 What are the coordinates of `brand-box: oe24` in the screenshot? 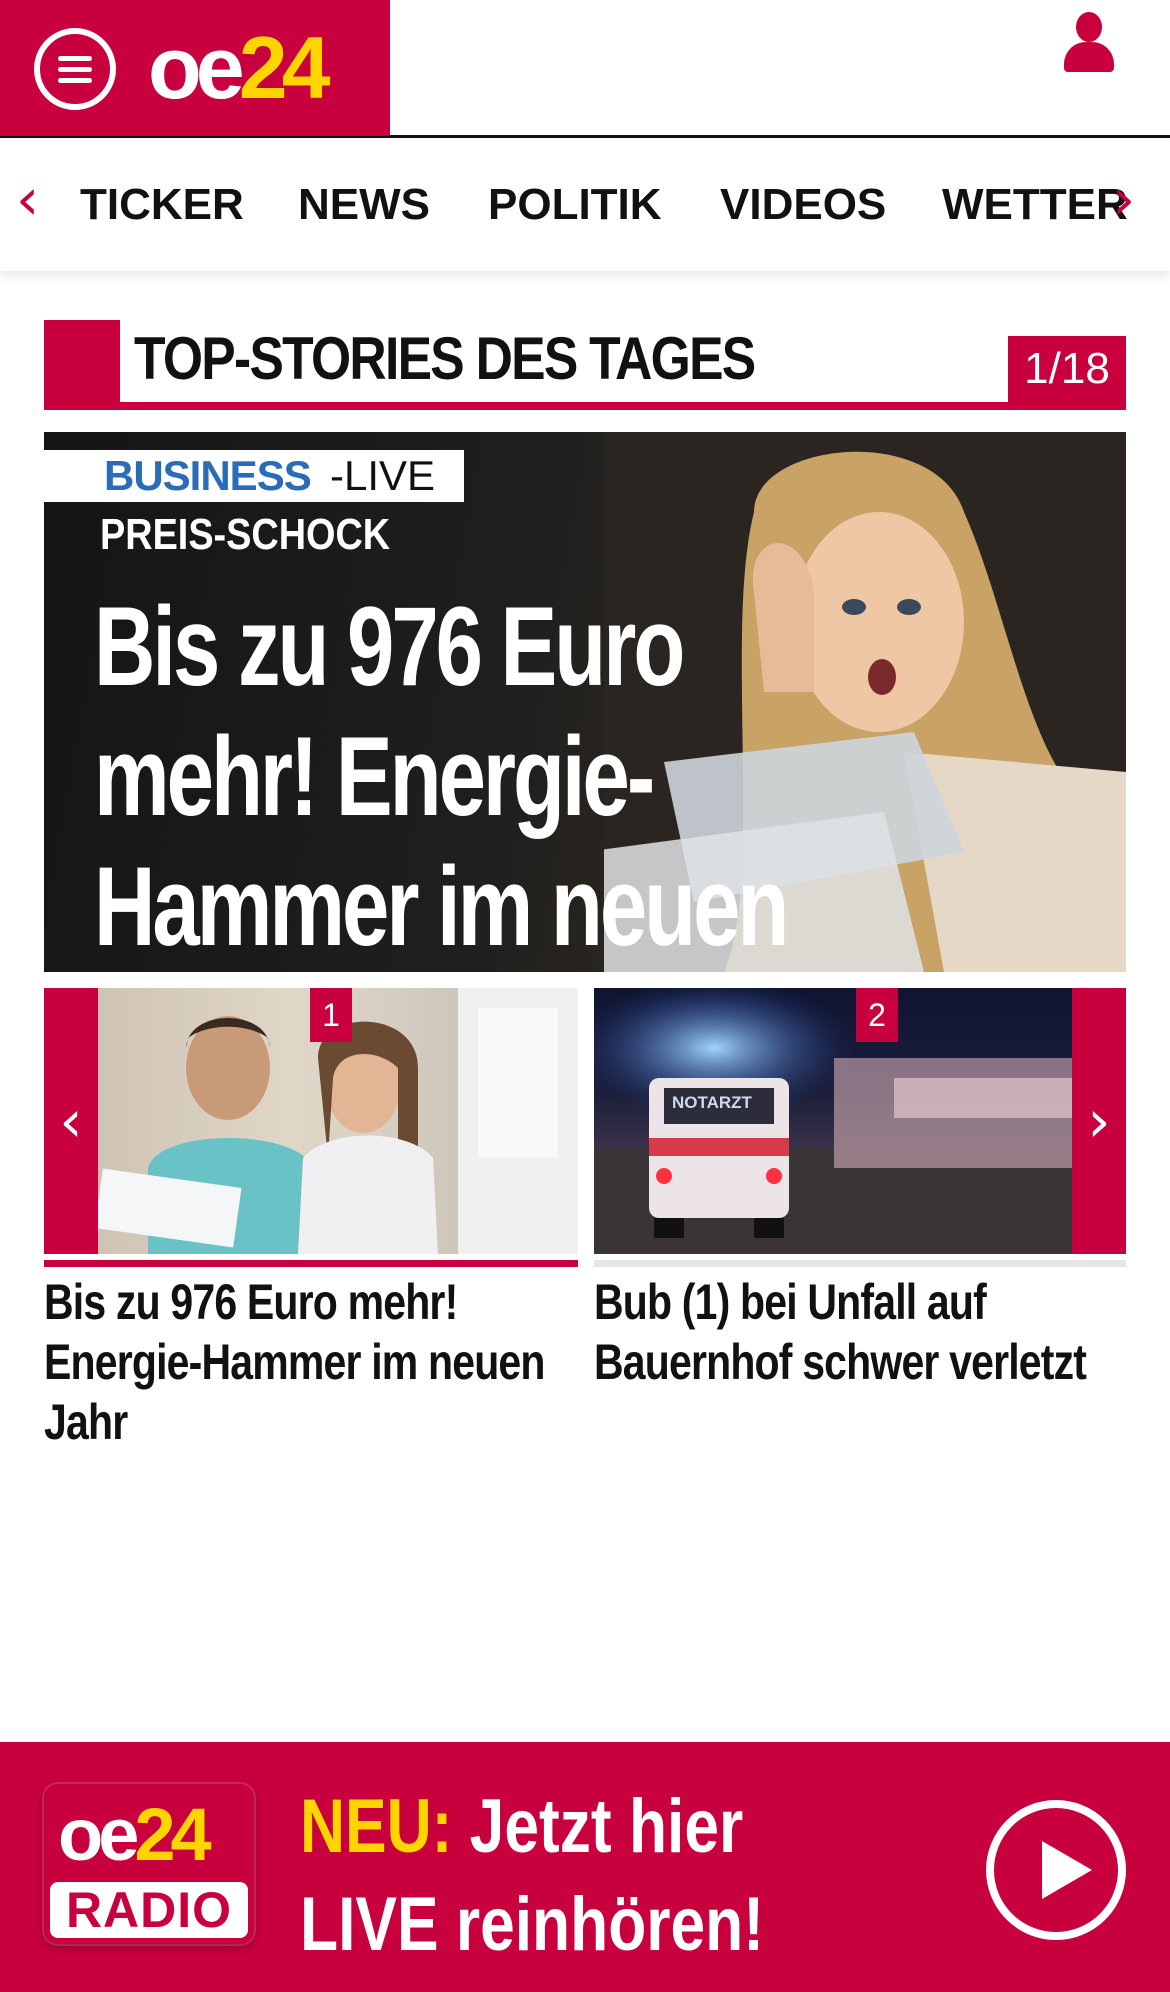 It's located at (195, 68).